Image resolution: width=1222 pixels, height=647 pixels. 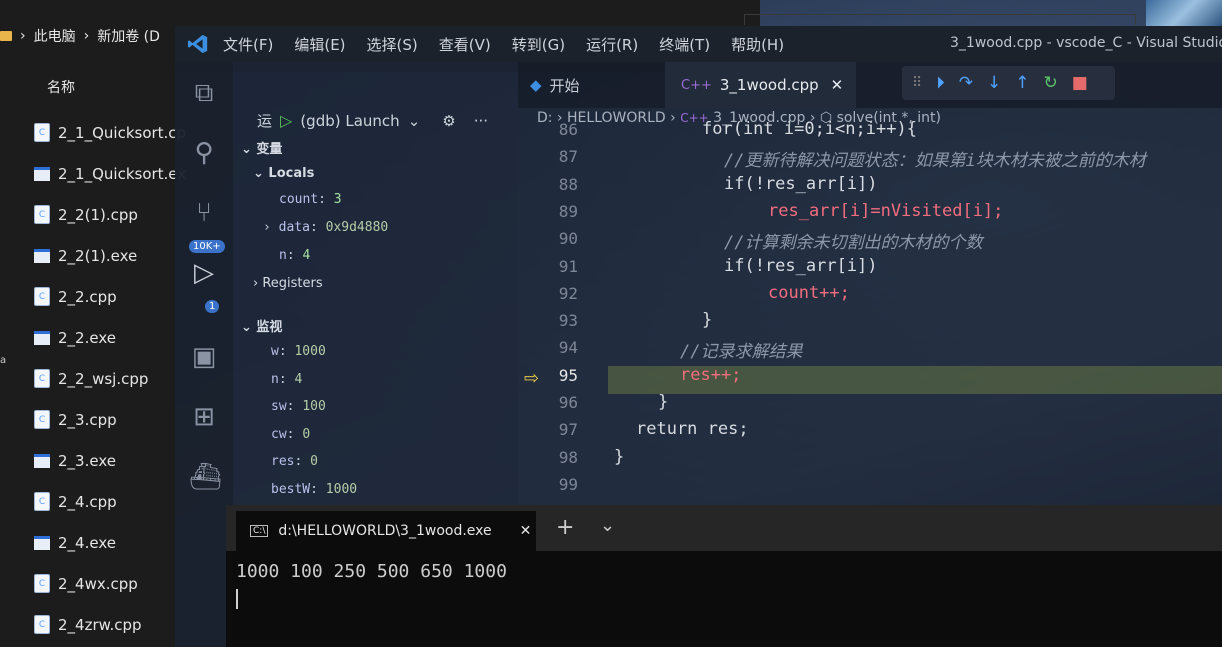 I want to click on watch-row: cw: 0, so click(x=290, y=434).